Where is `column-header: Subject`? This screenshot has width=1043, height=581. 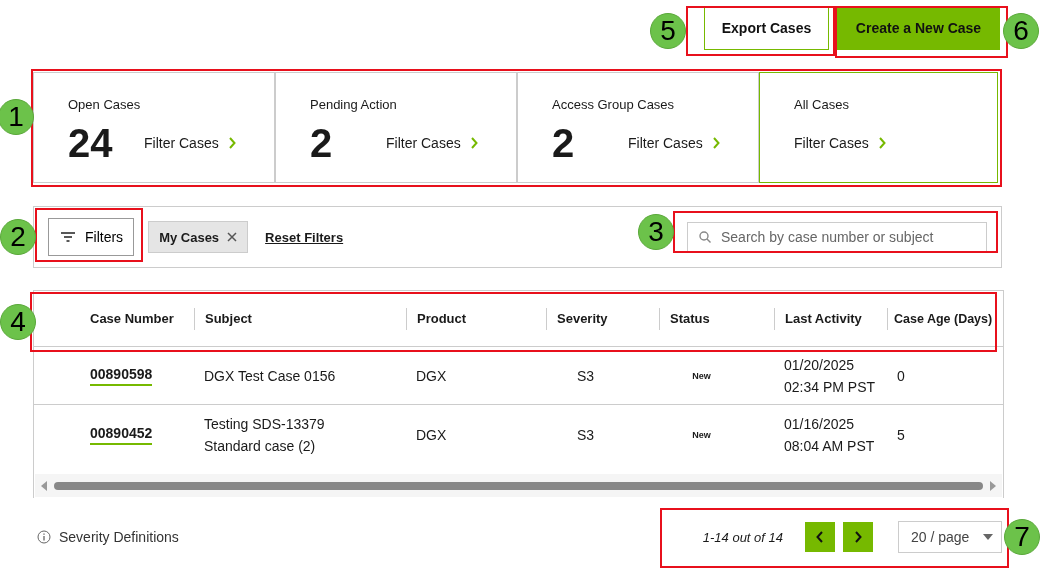
column-header: Subject is located at coordinates (223, 318).